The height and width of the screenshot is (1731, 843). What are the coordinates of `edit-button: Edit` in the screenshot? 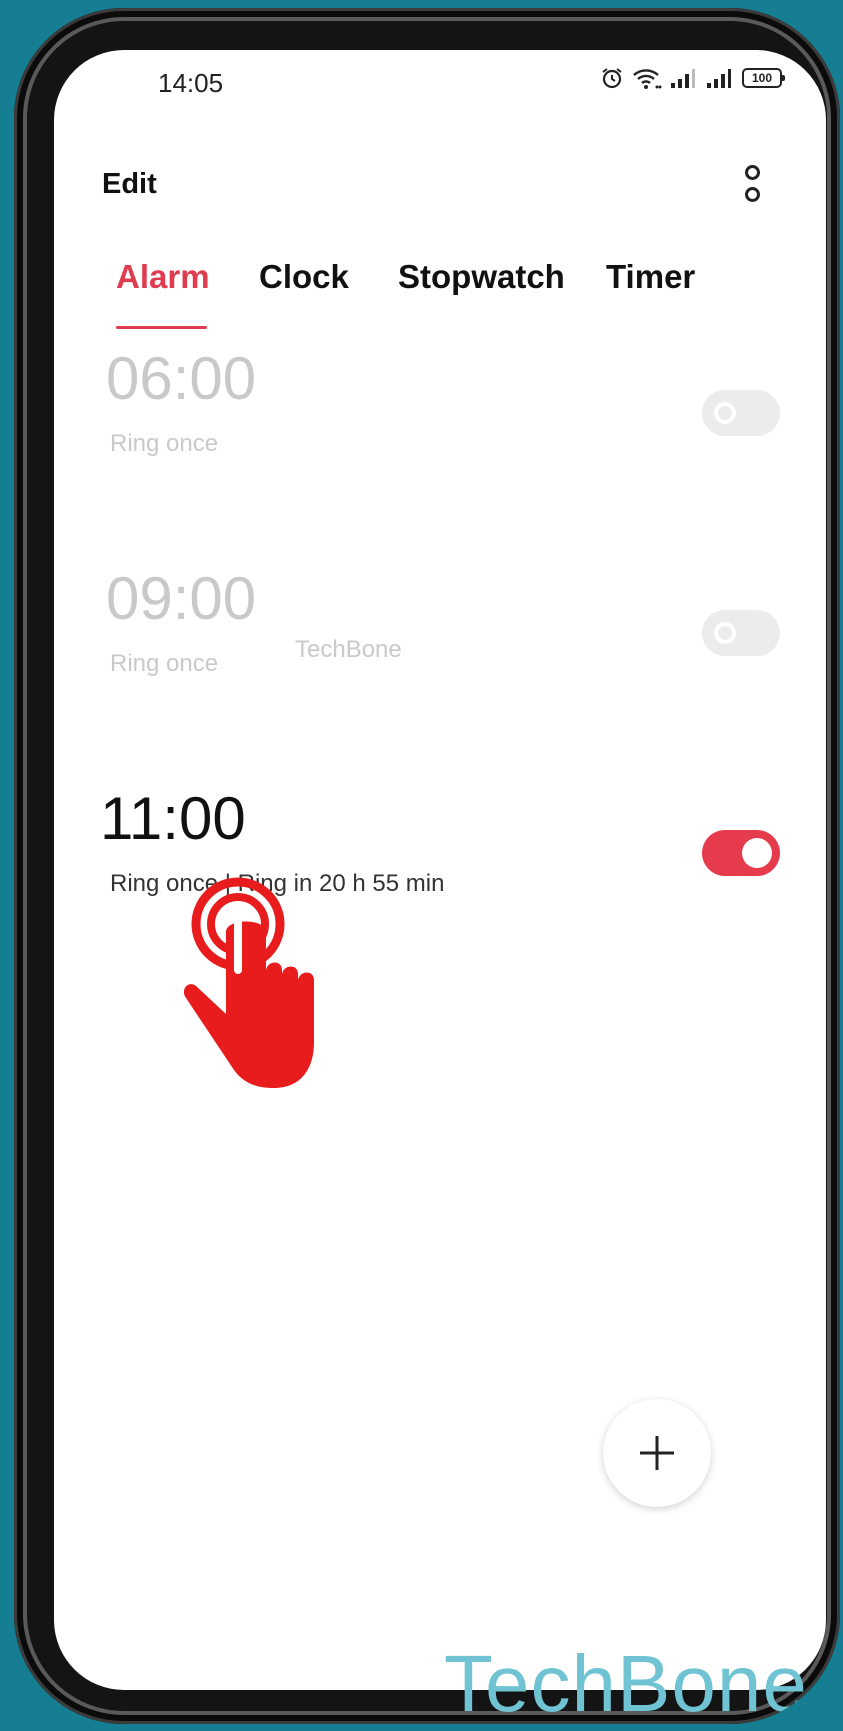 It's located at (129, 184).